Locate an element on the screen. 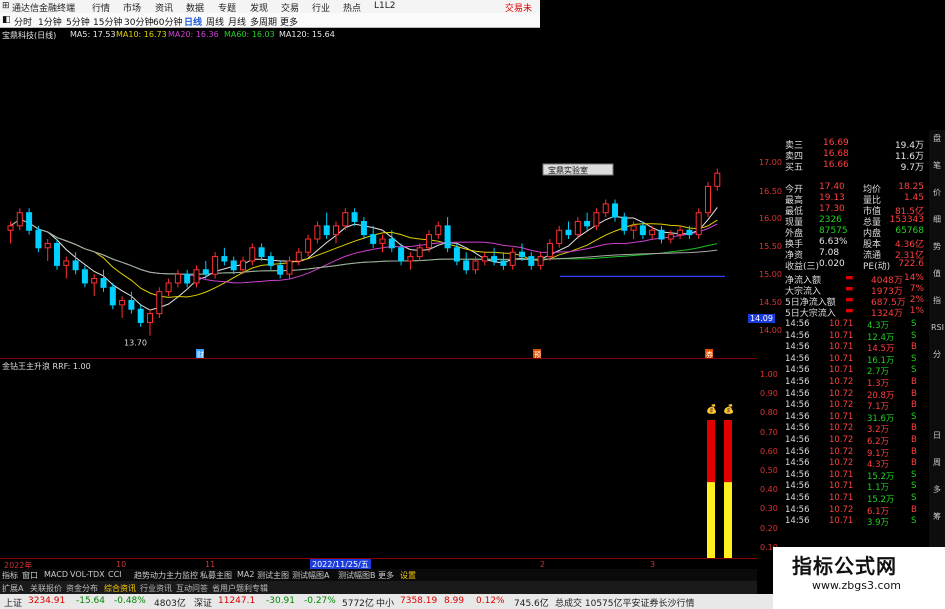 The height and width of the screenshot is (609, 945). page-tab: 资金分布 is located at coordinates (82, 588).